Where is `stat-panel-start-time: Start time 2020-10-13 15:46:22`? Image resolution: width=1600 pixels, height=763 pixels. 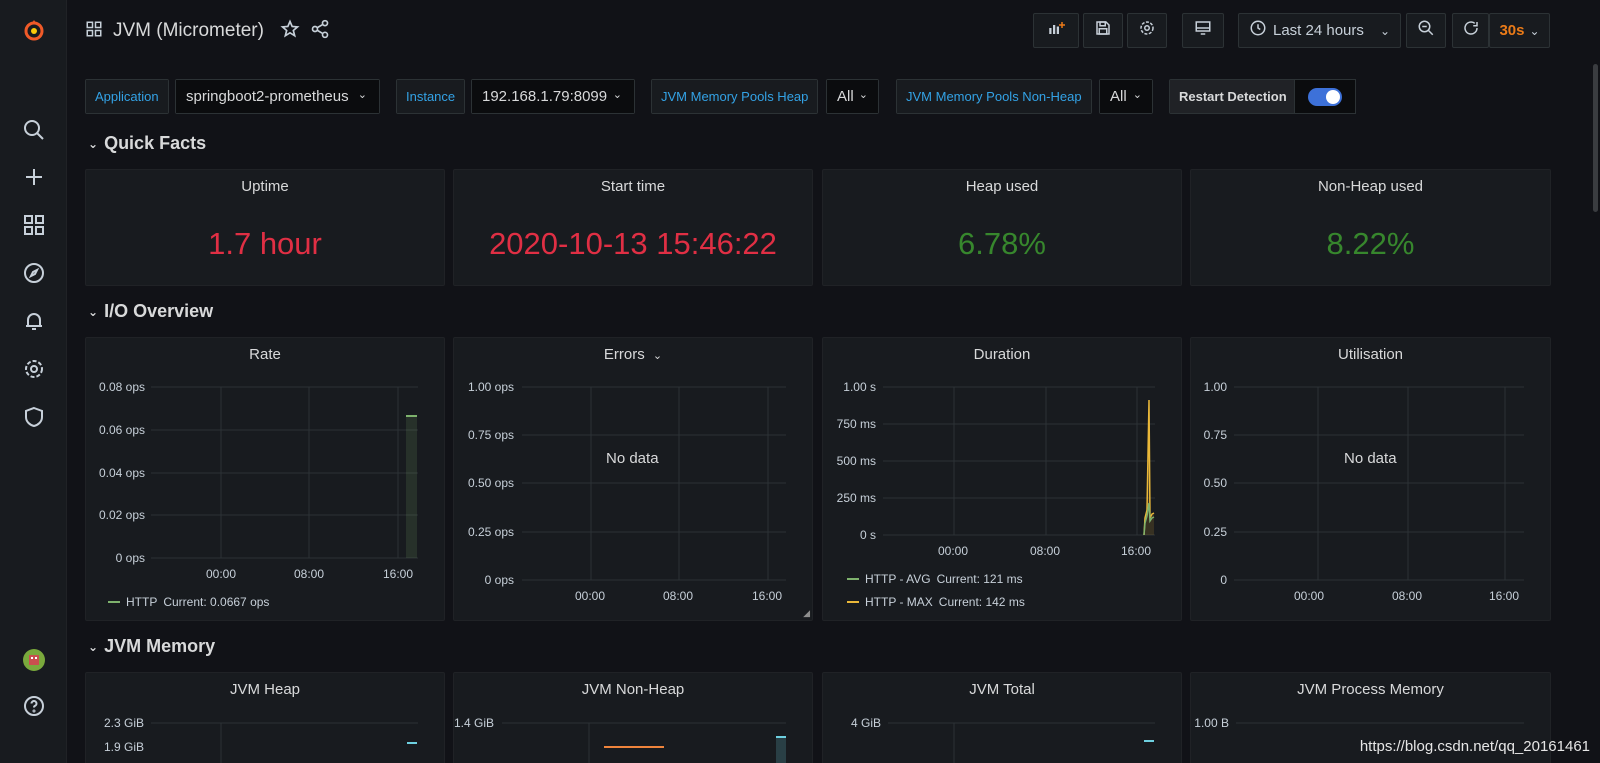
stat-panel-start-time: Start time 2020-10-13 15:46:22 is located at coordinates (633, 227).